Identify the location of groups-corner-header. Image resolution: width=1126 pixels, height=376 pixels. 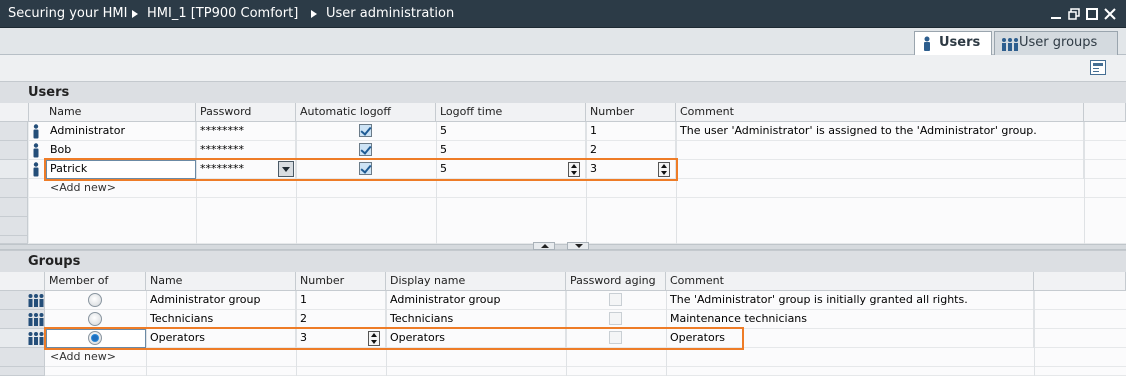
(22, 281).